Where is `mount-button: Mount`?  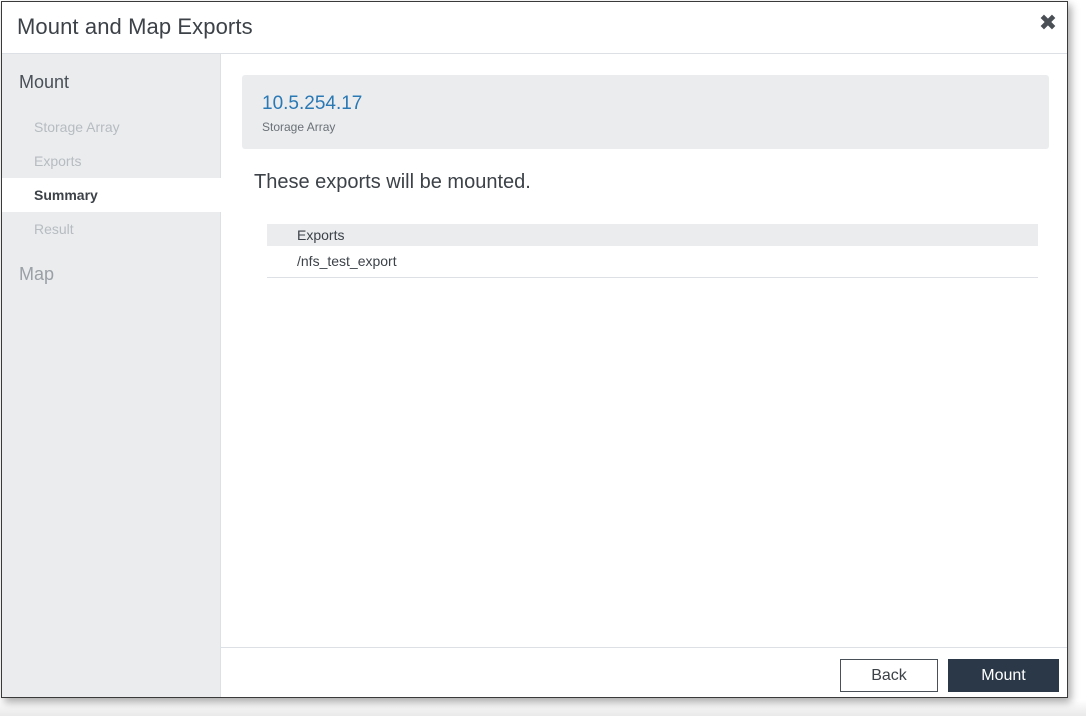
mount-button: Mount is located at coordinates (1003, 675).